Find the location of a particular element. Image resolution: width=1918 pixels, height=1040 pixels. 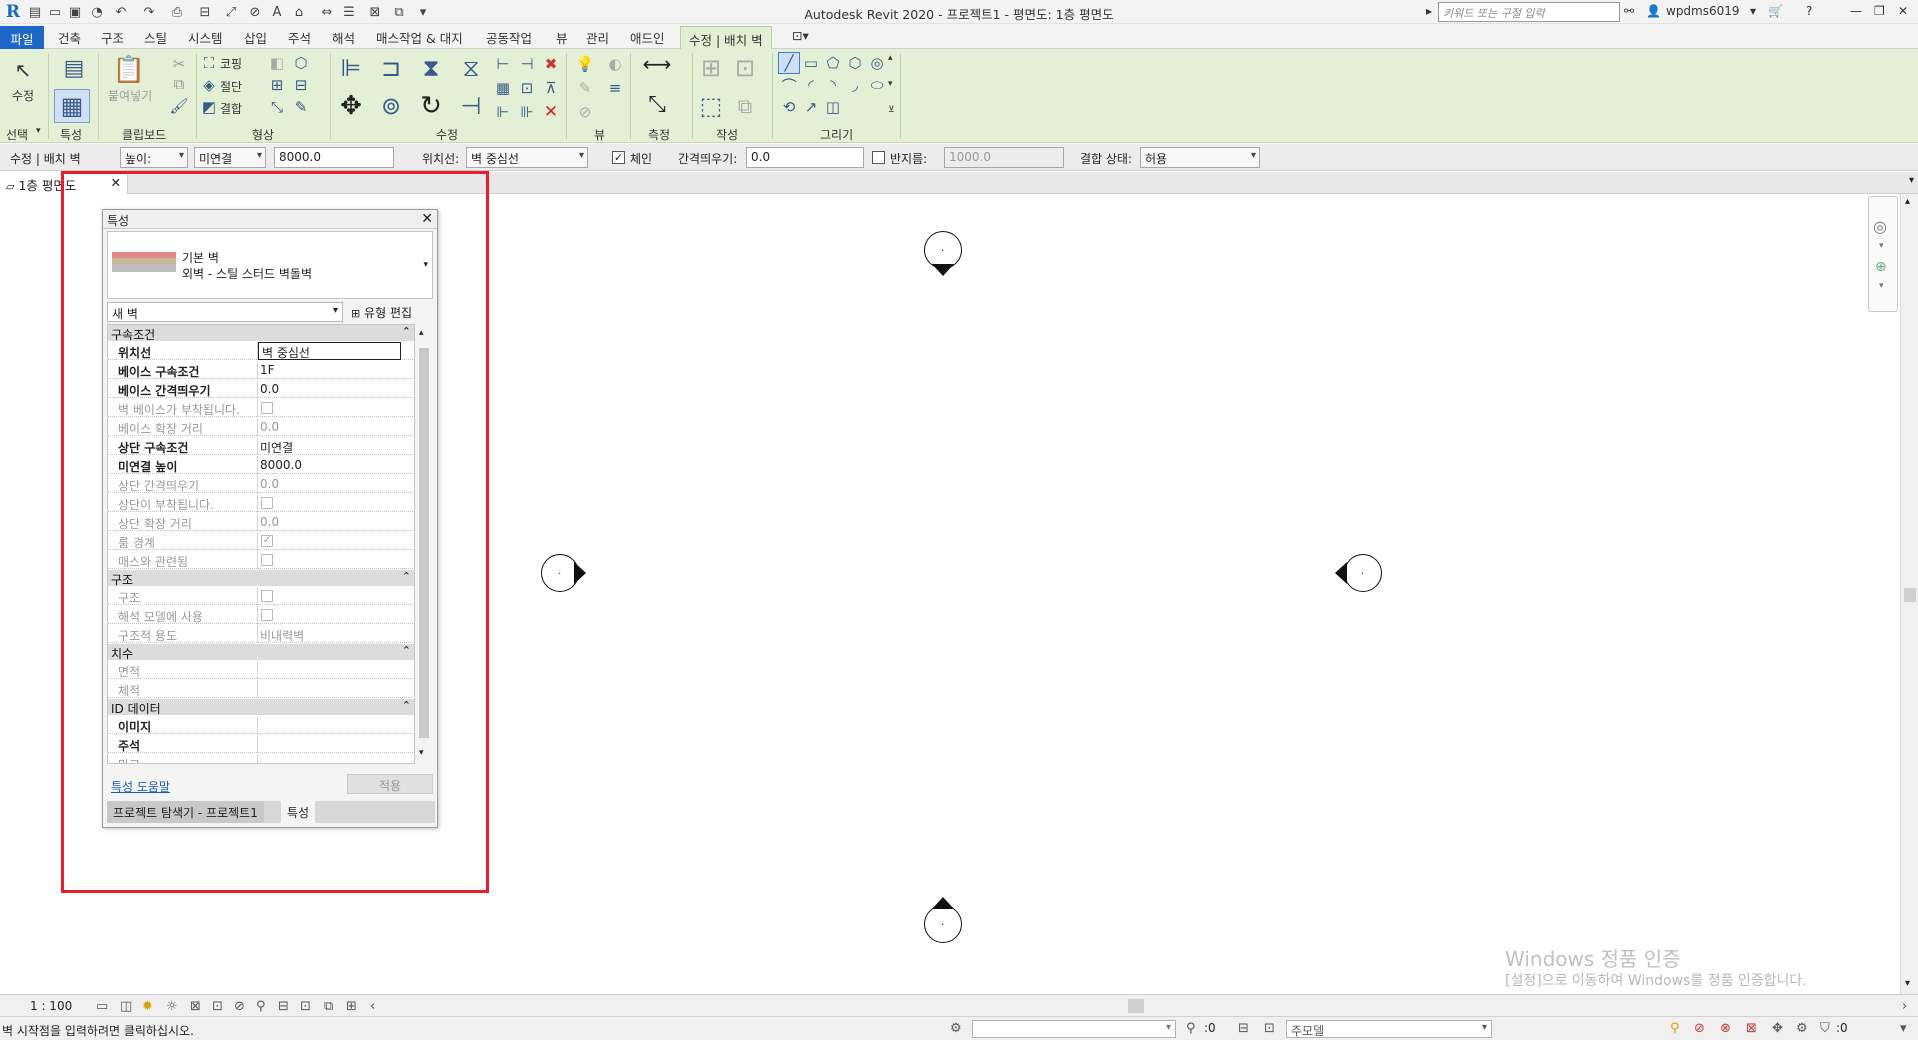

tab-collaborate: 공동작업 is located at coordinates (509, 37).